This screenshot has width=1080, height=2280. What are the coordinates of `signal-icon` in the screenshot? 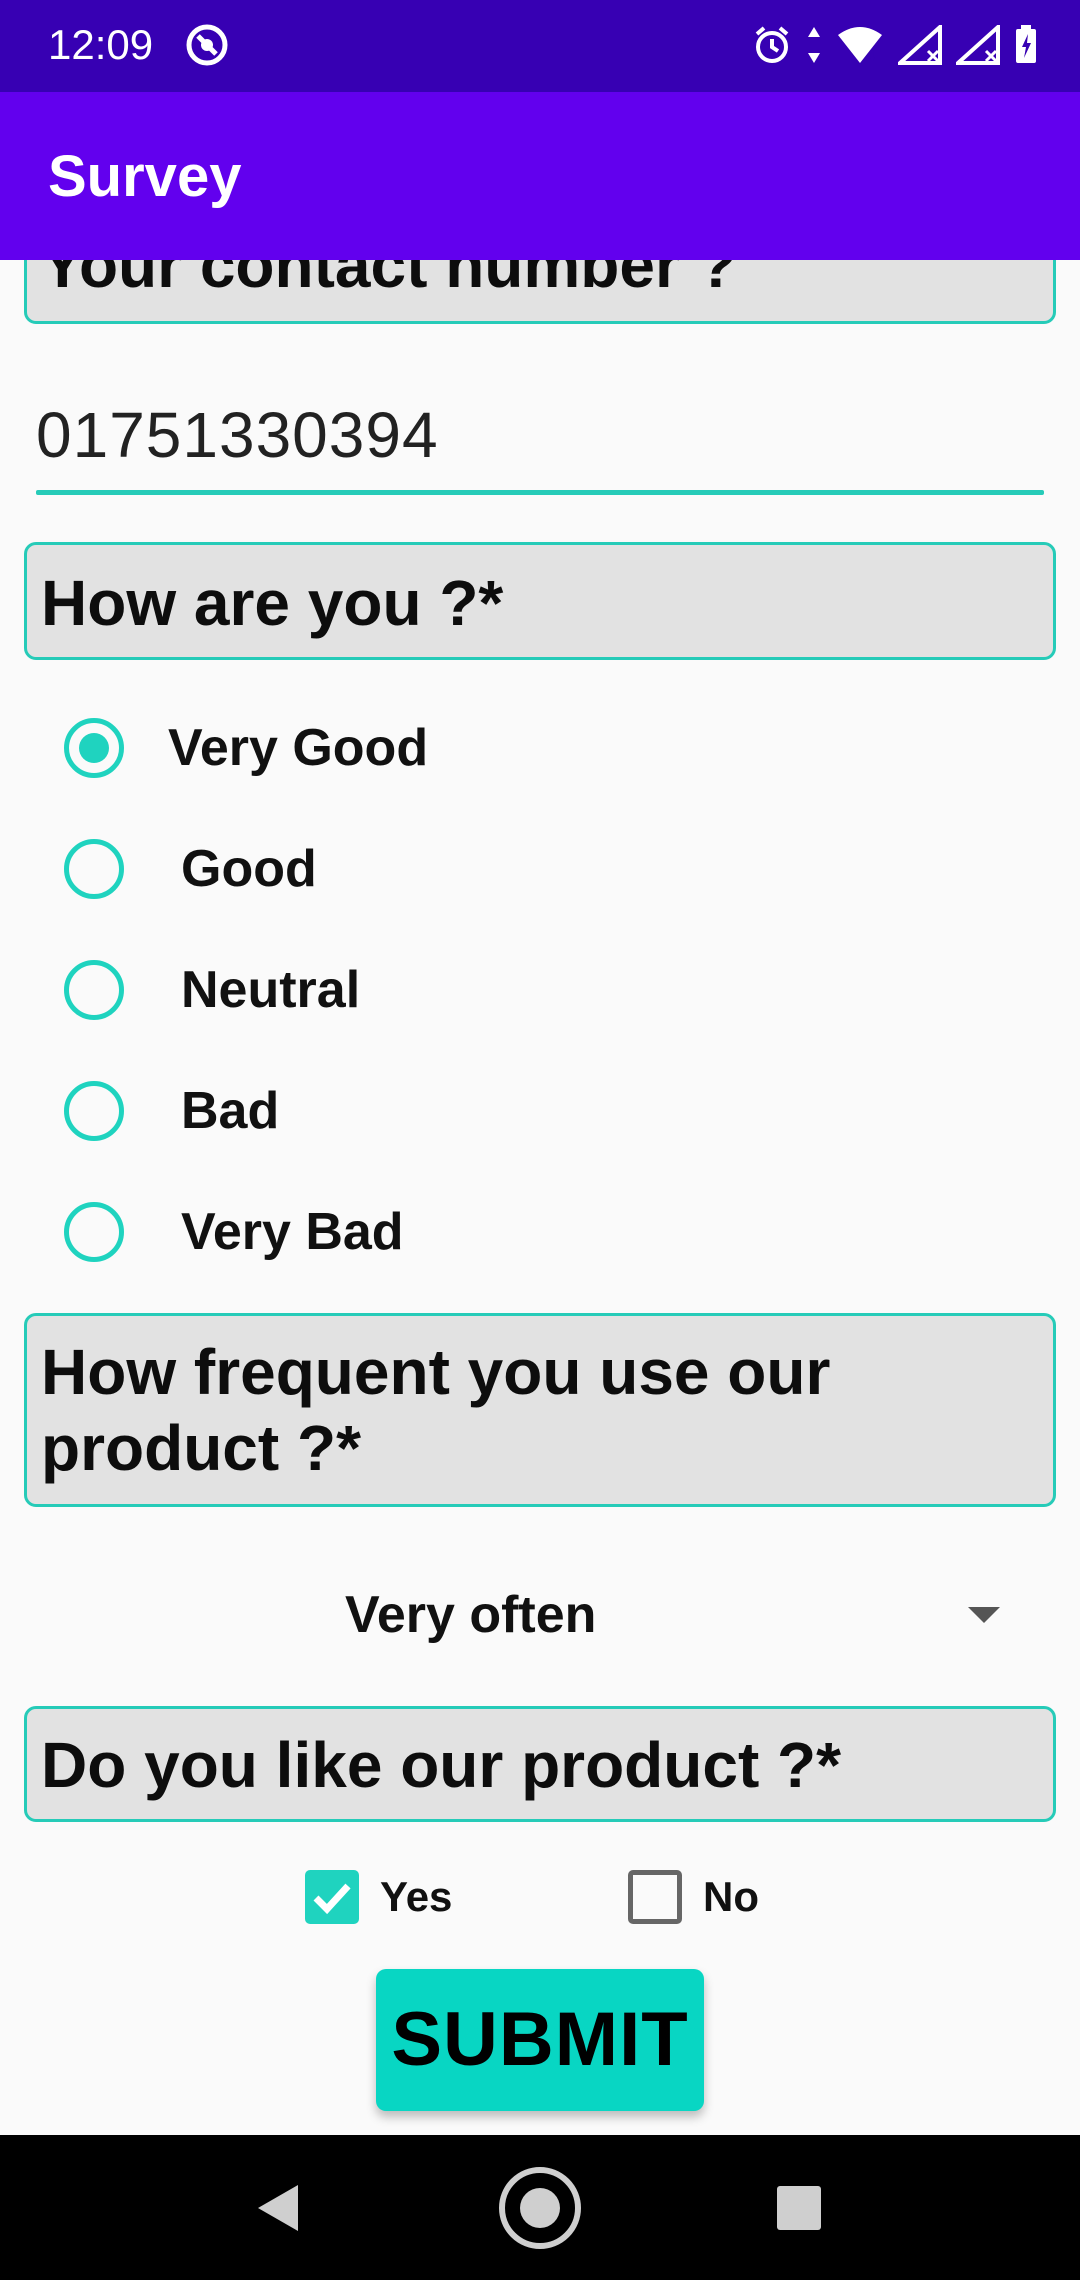 It's located at (920, 45).